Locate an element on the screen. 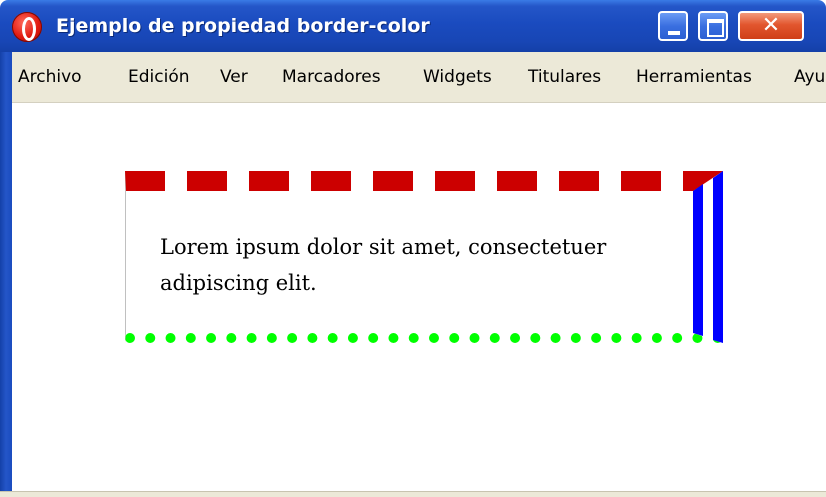  window-title: Ejemplo de propiedad border-color is located at coordinates (243, 26).